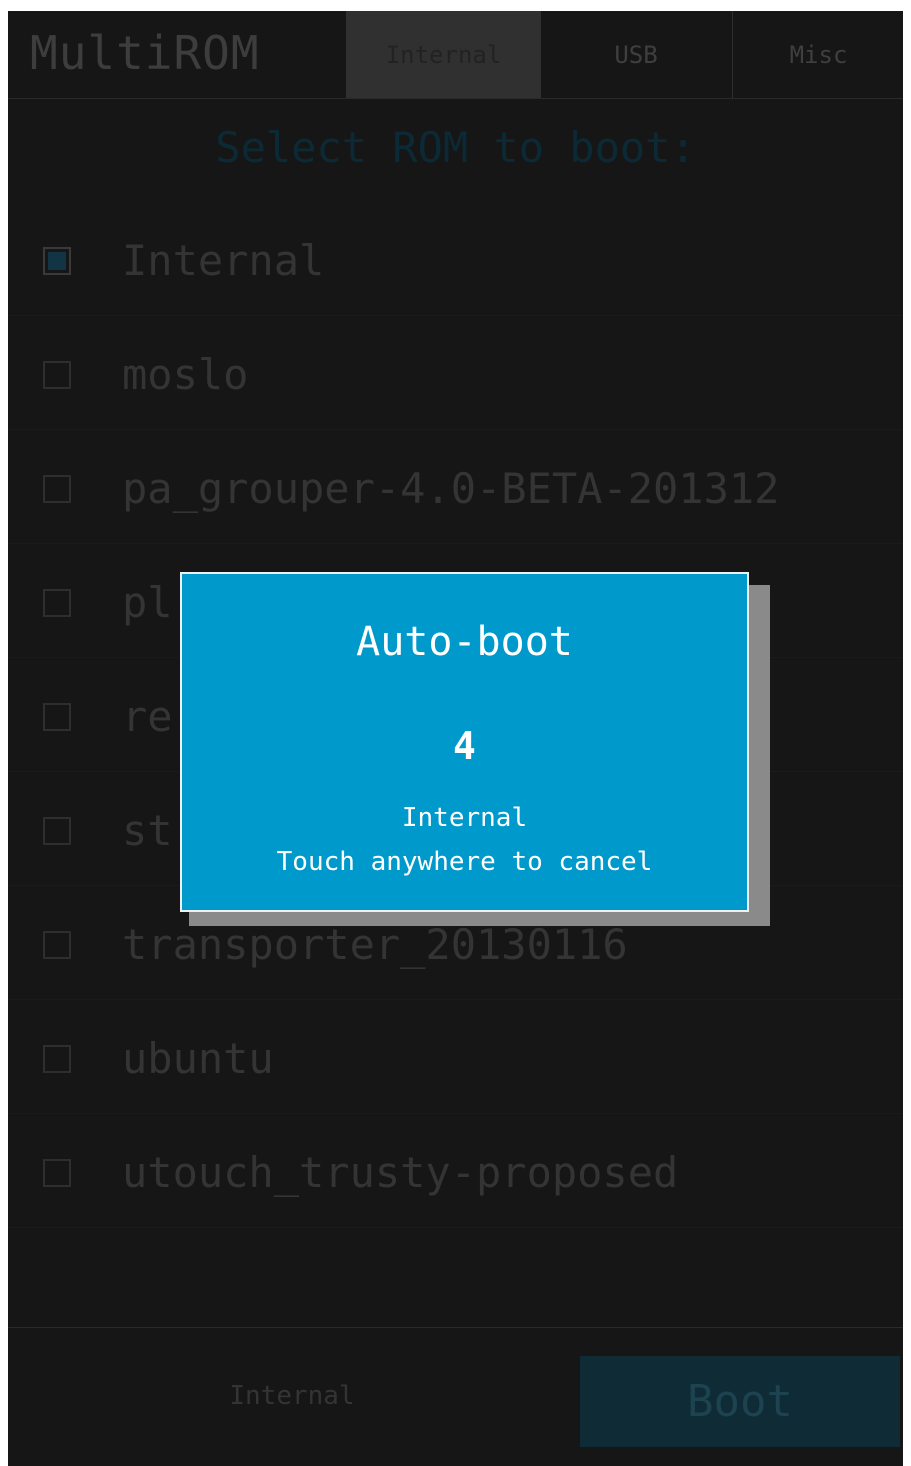 The image size is (911, 1466). I want to click on footer-bar: Internal Boot, so click(455, 1396).